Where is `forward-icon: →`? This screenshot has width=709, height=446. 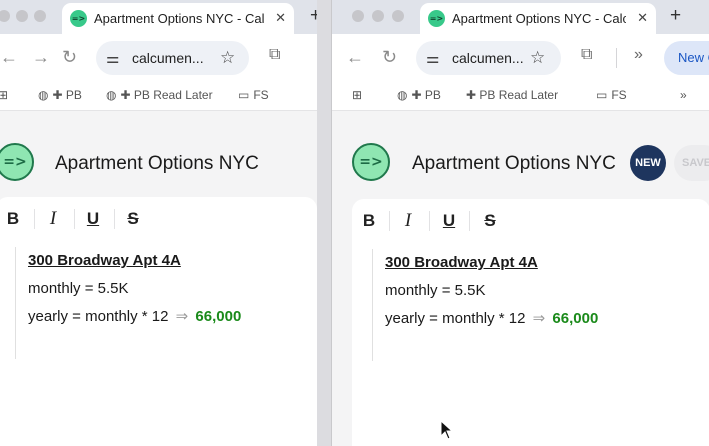 forward-icon: → is located at coordinates (41, 57).